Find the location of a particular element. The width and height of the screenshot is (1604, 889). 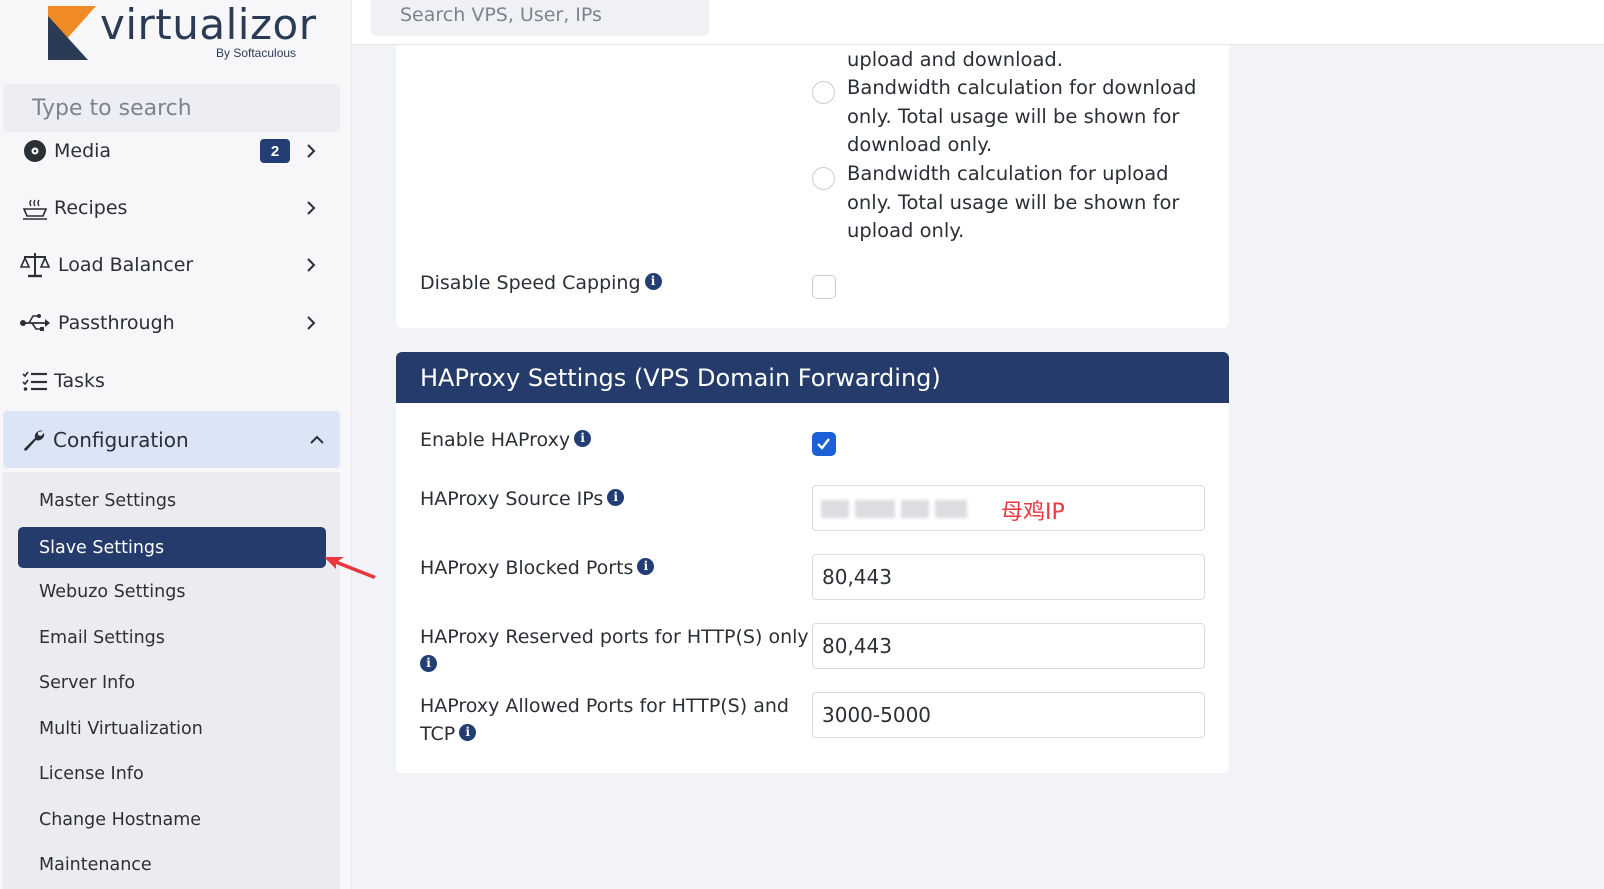

enable-haproxy-checkbox is located at coordinates (824, 444).